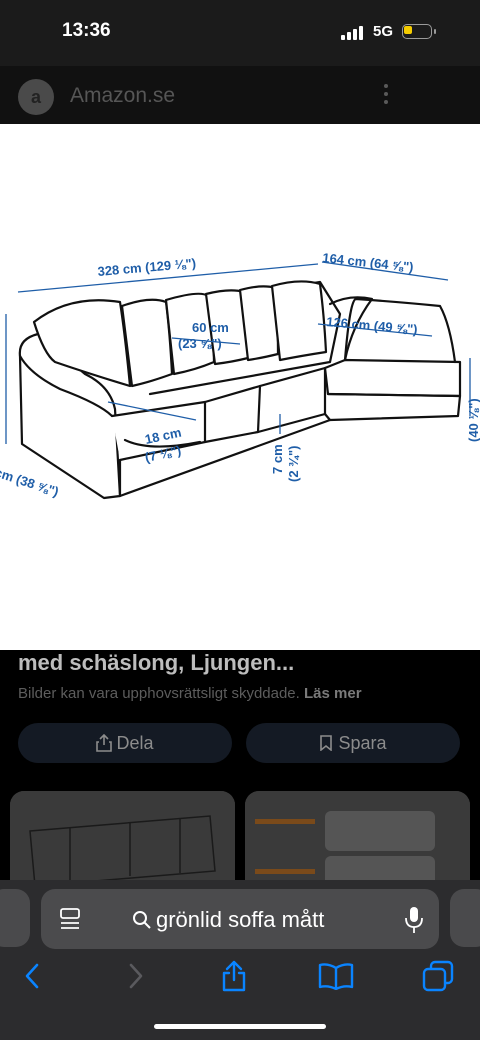 The image size is (480, 1040). I want to click on back-icon, so click(32, 976).